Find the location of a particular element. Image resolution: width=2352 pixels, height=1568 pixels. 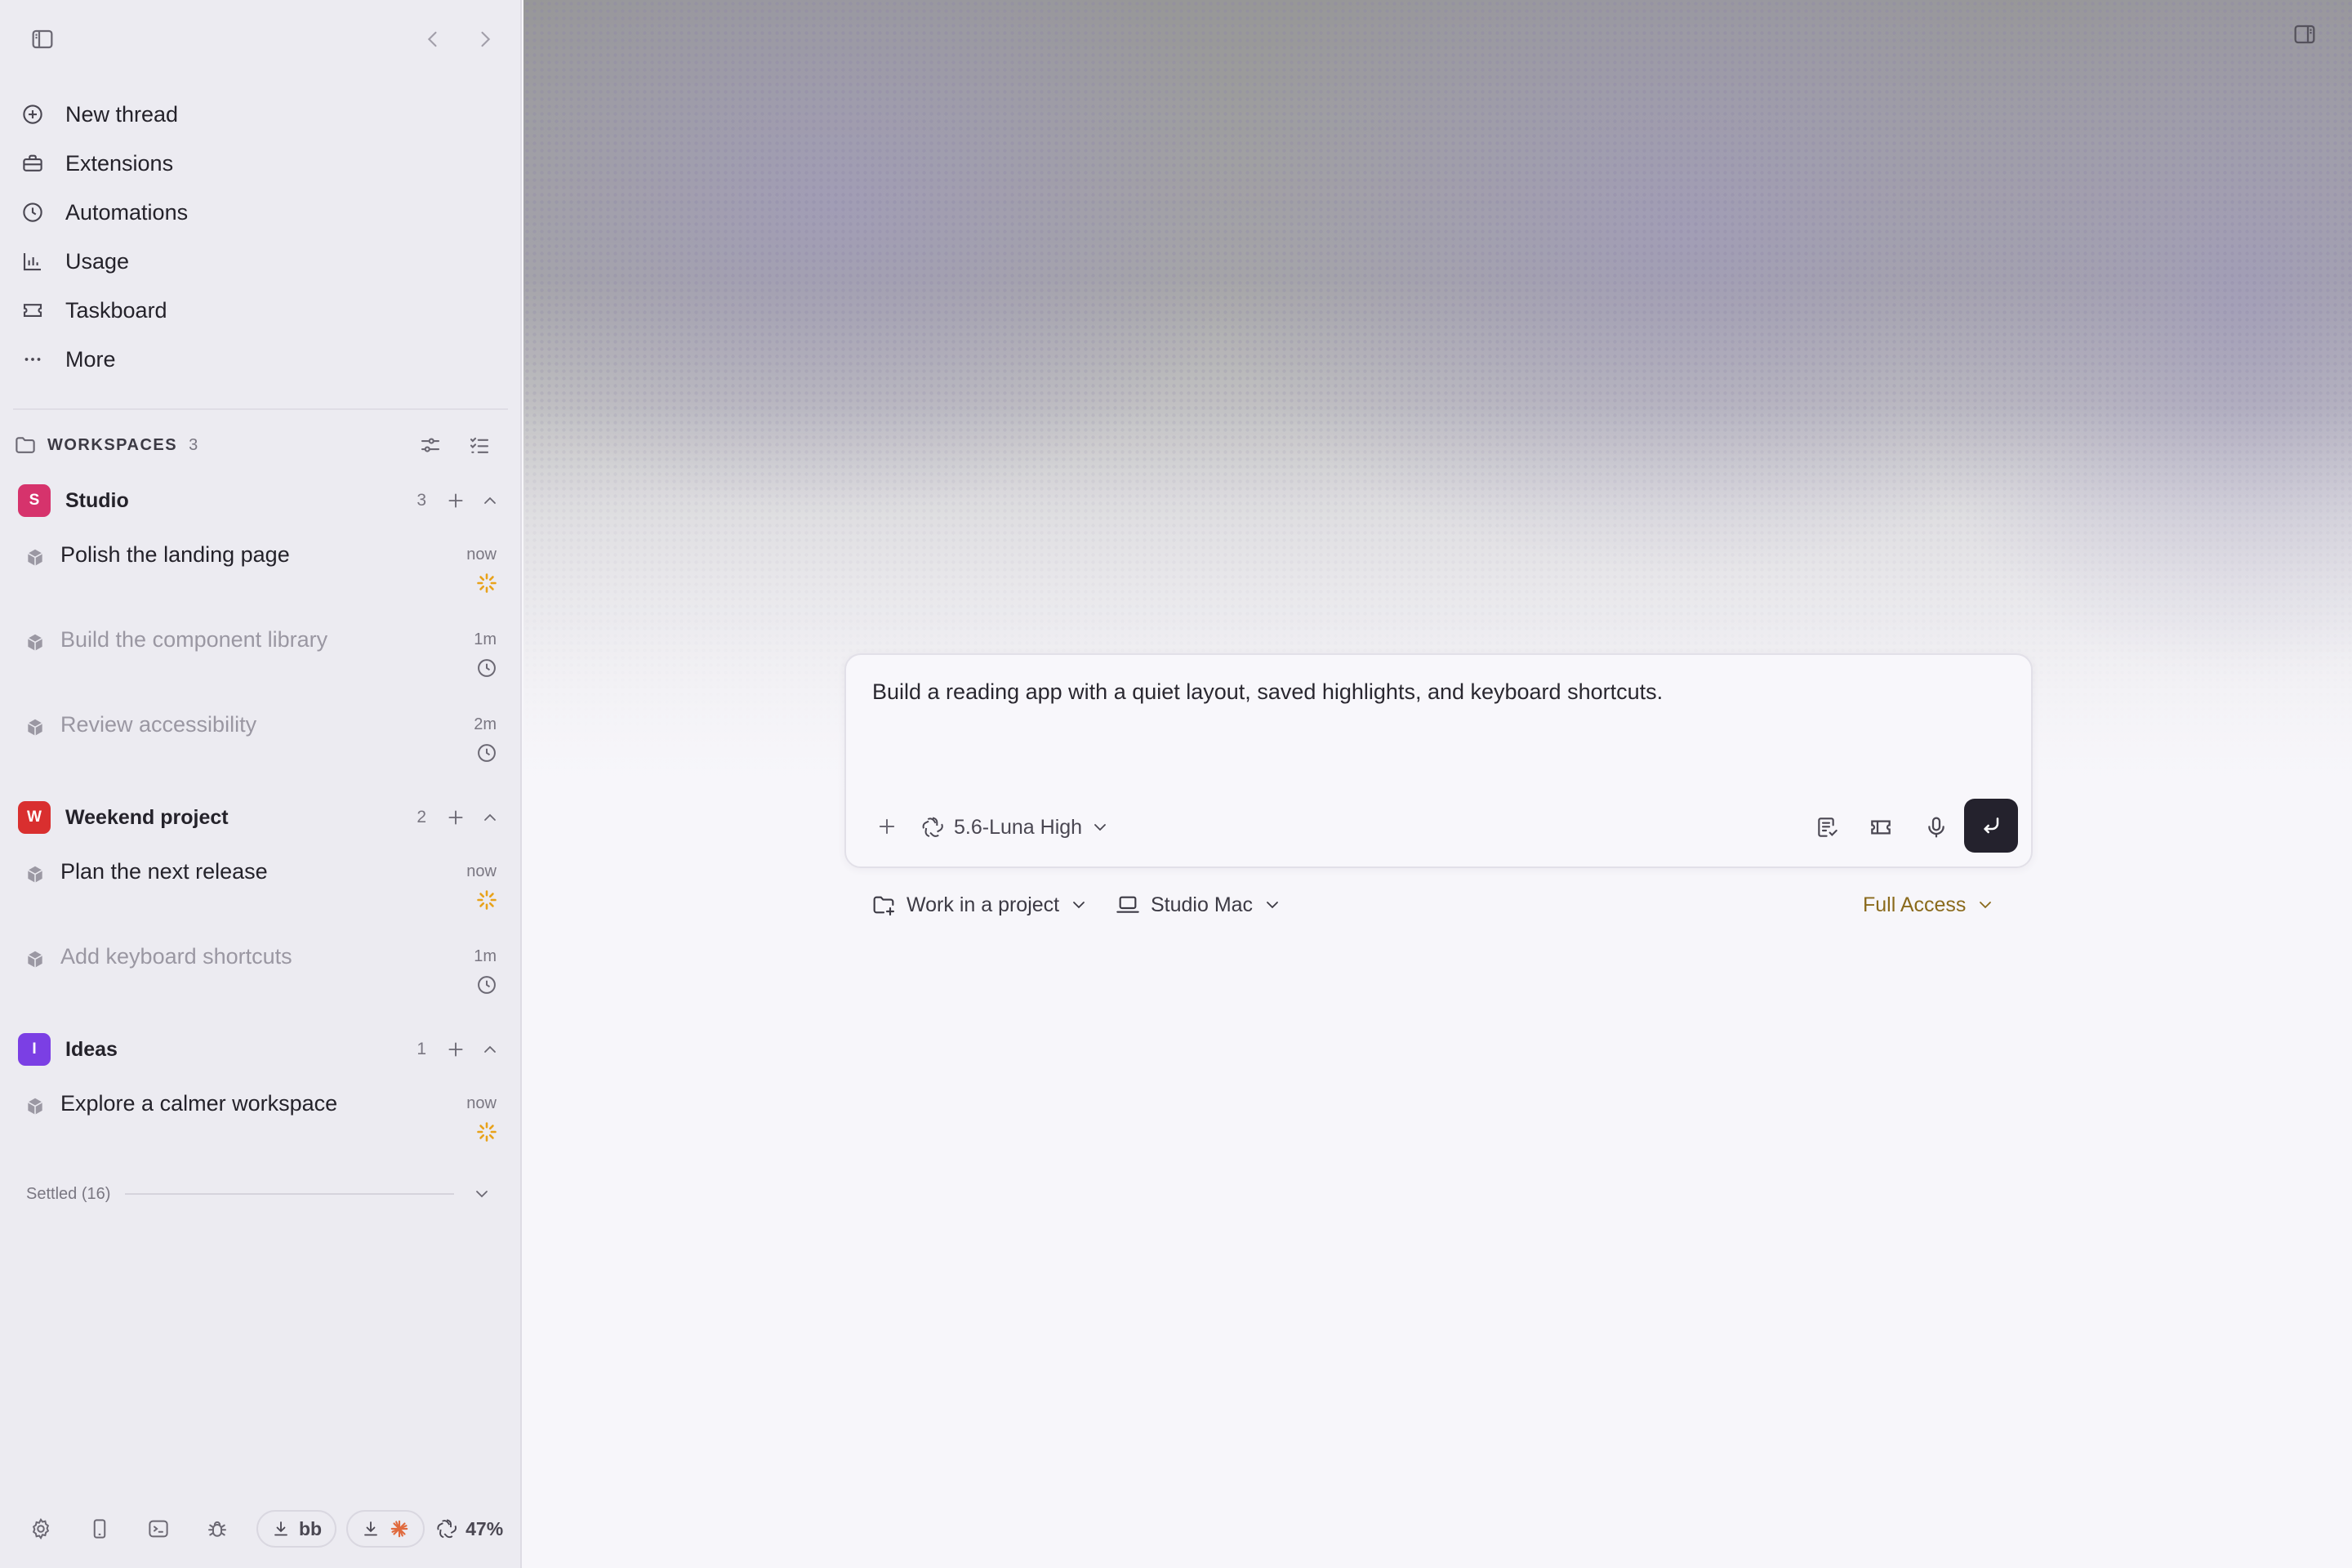

workspace-count: 3 is located at coordinates (421, 500).